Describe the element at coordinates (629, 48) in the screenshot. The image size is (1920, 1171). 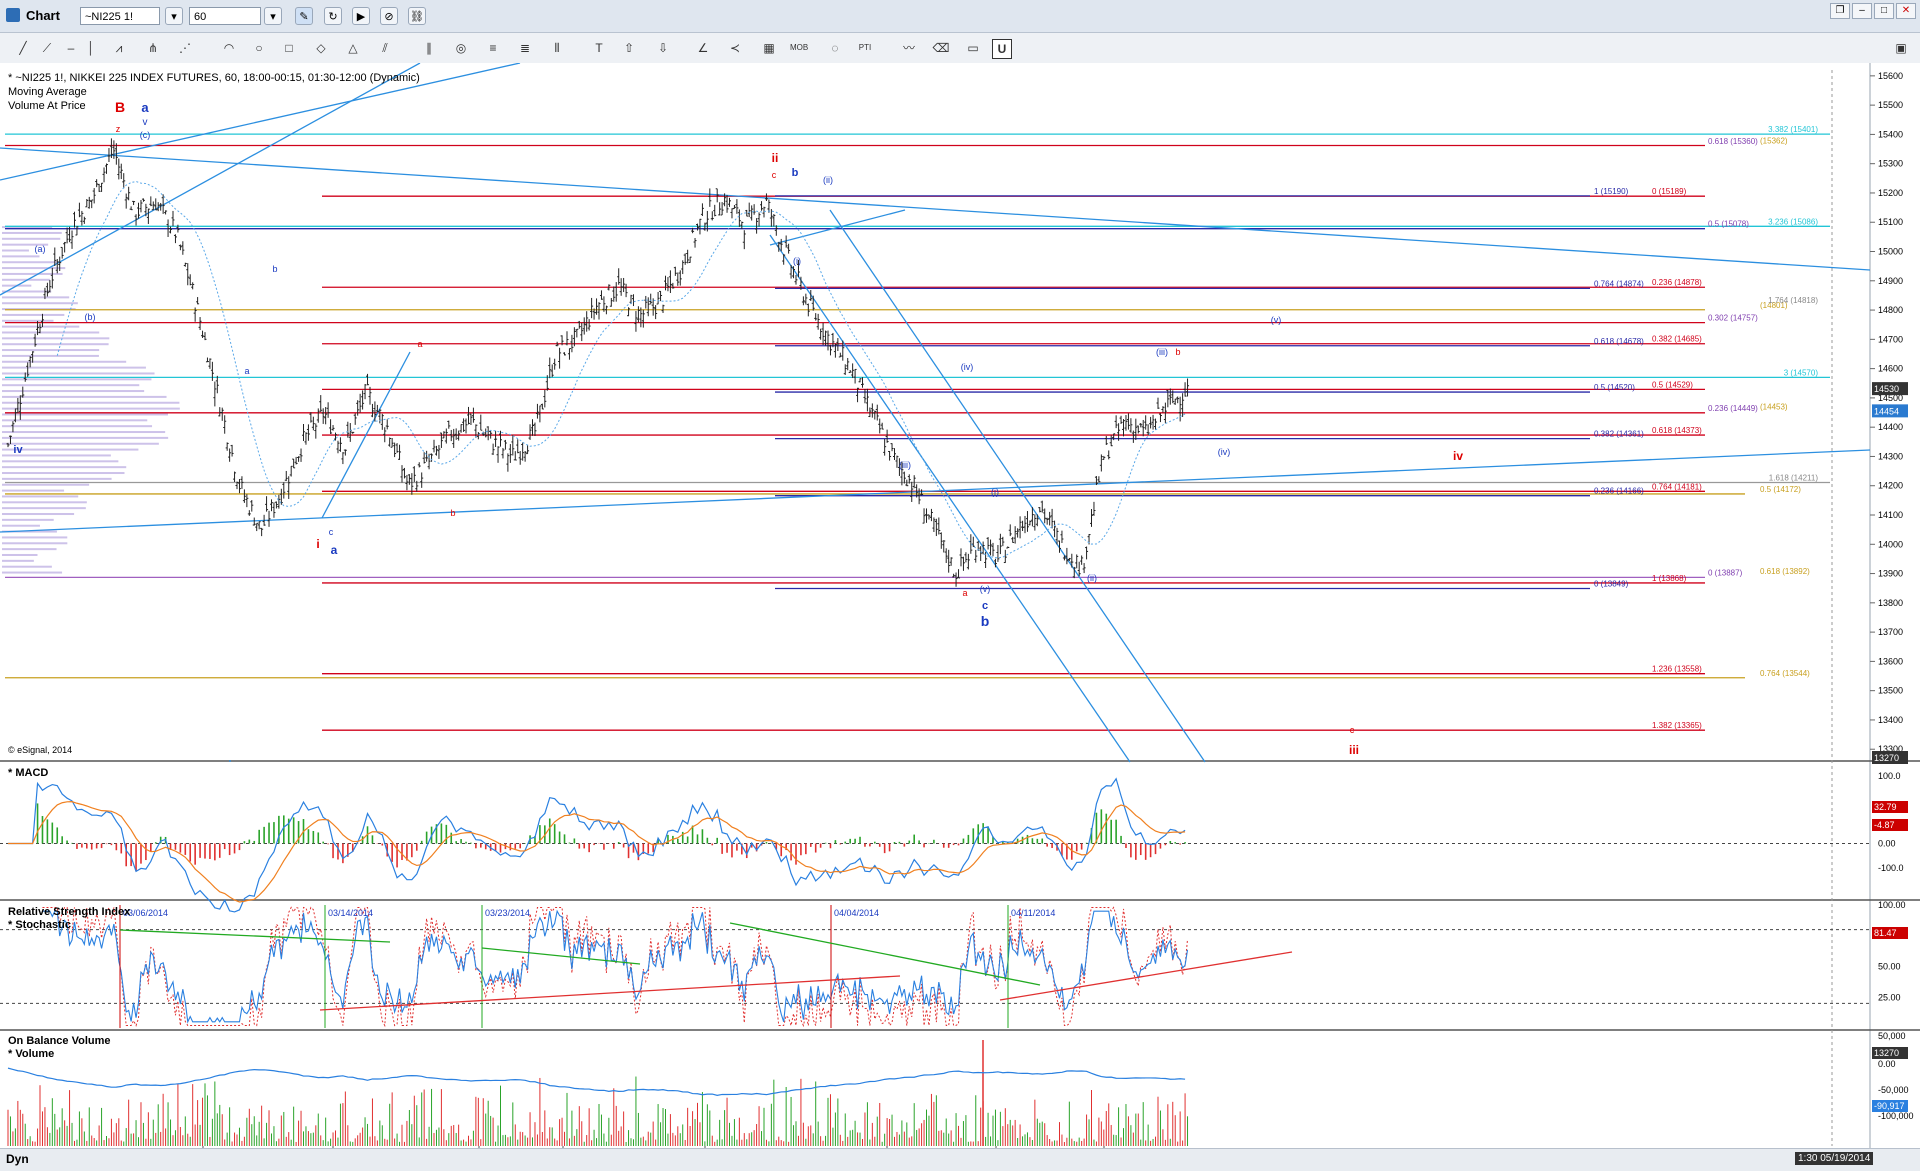
I see `arrow-up-tool-icon: ⇧` at that location.